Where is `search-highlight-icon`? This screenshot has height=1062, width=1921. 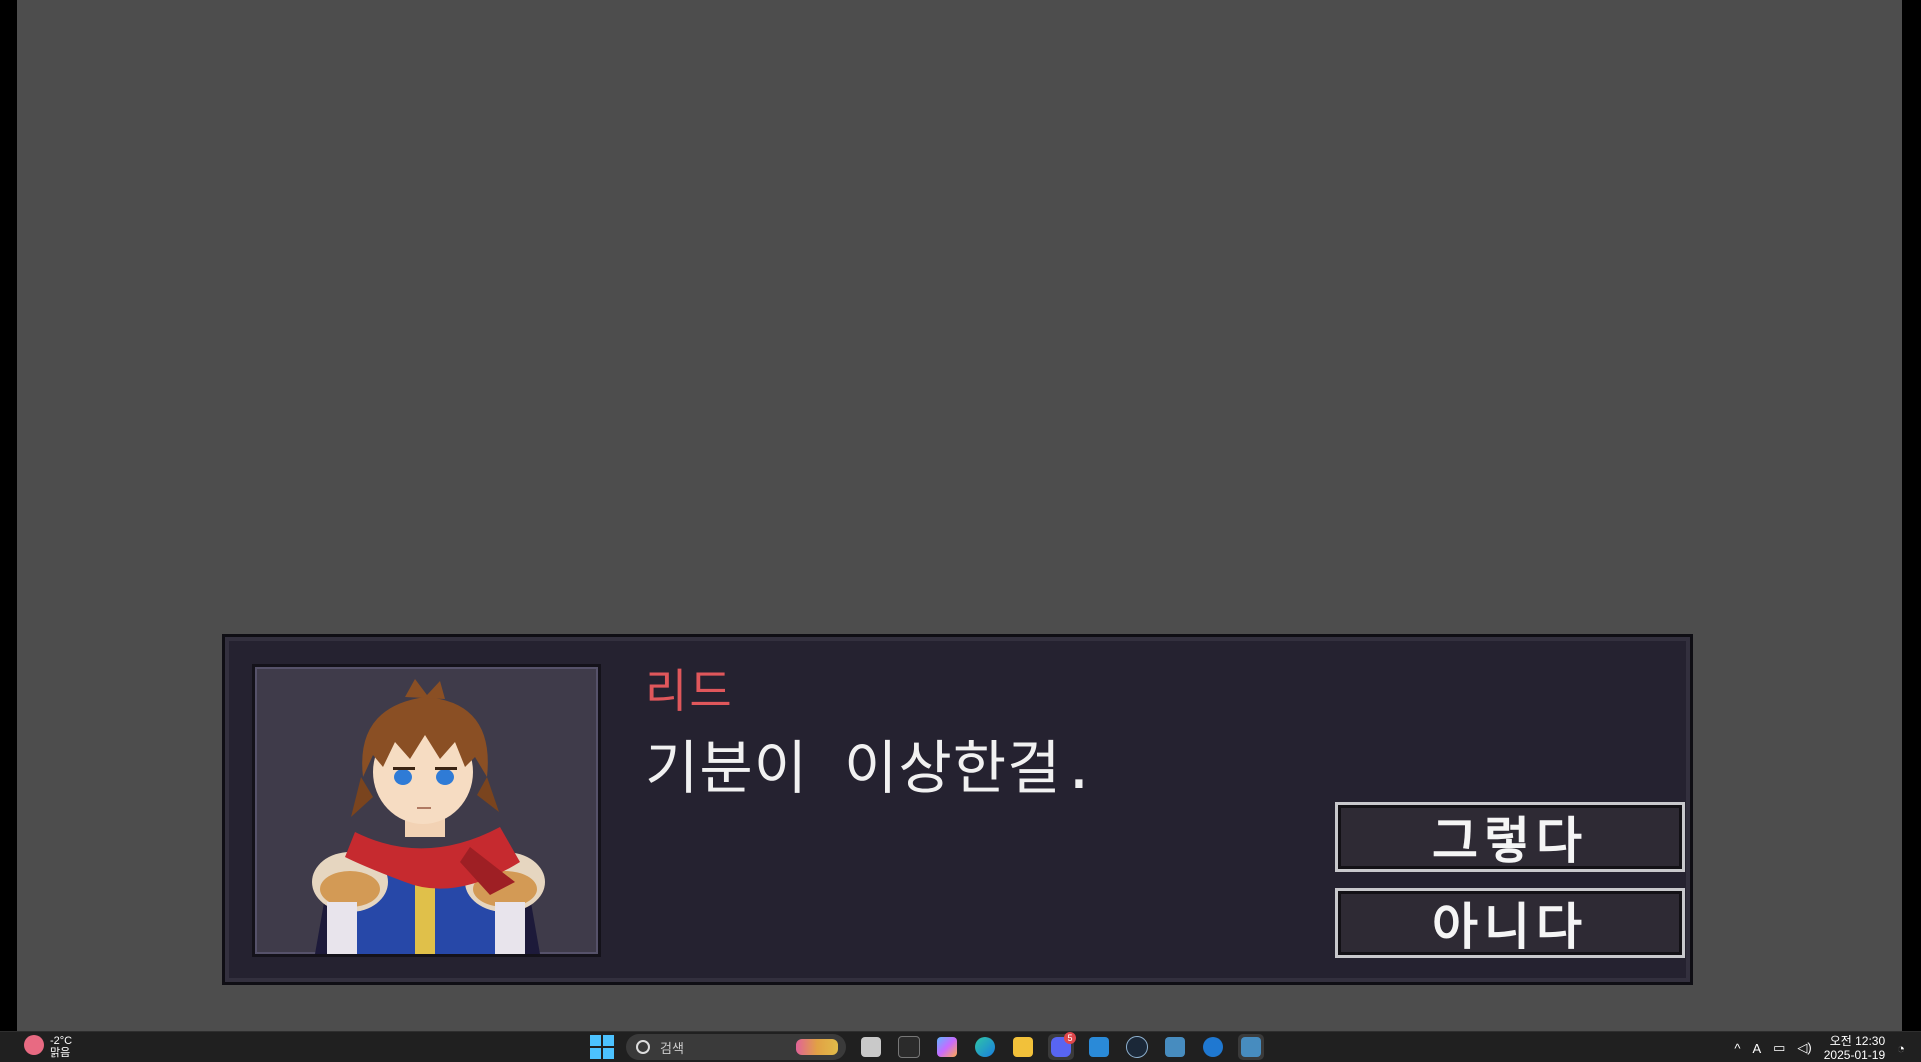
search-highlight-icon is located at coordinates (817, 1047).